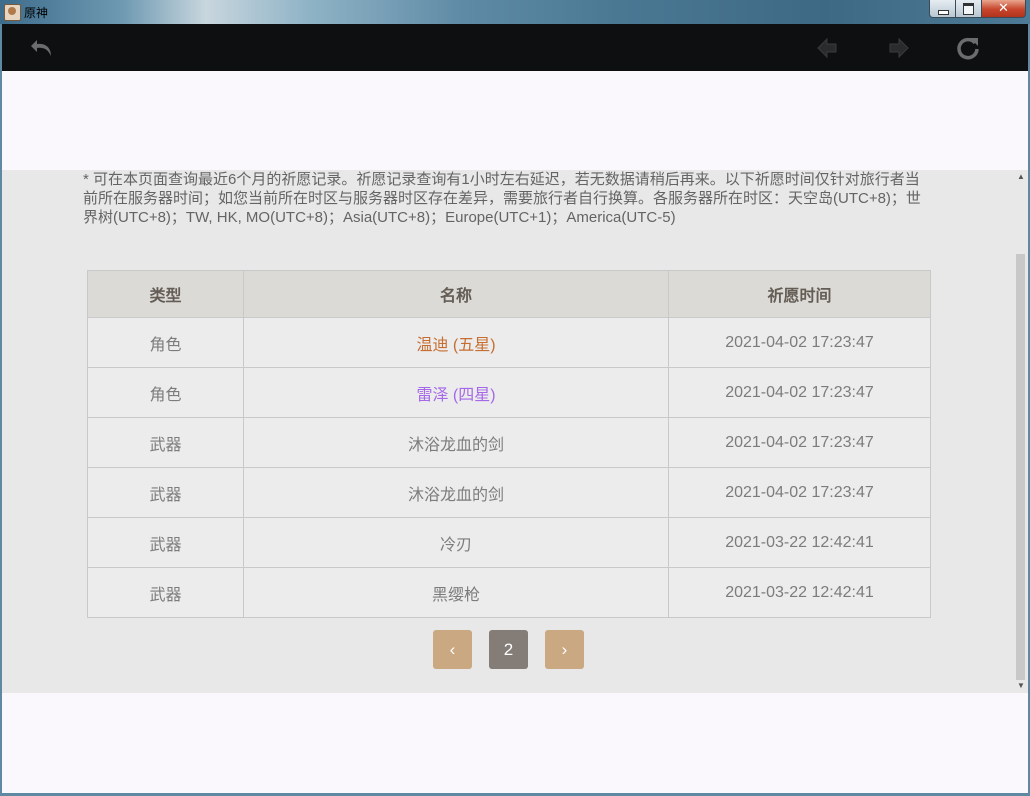 Image resolution: width=1030 pixels, height=796 pixels. What do you see at coordinates (515, 12) in the screenshot?
I see `title-bar: 原神 ✕` at bounding box center [515, 12].